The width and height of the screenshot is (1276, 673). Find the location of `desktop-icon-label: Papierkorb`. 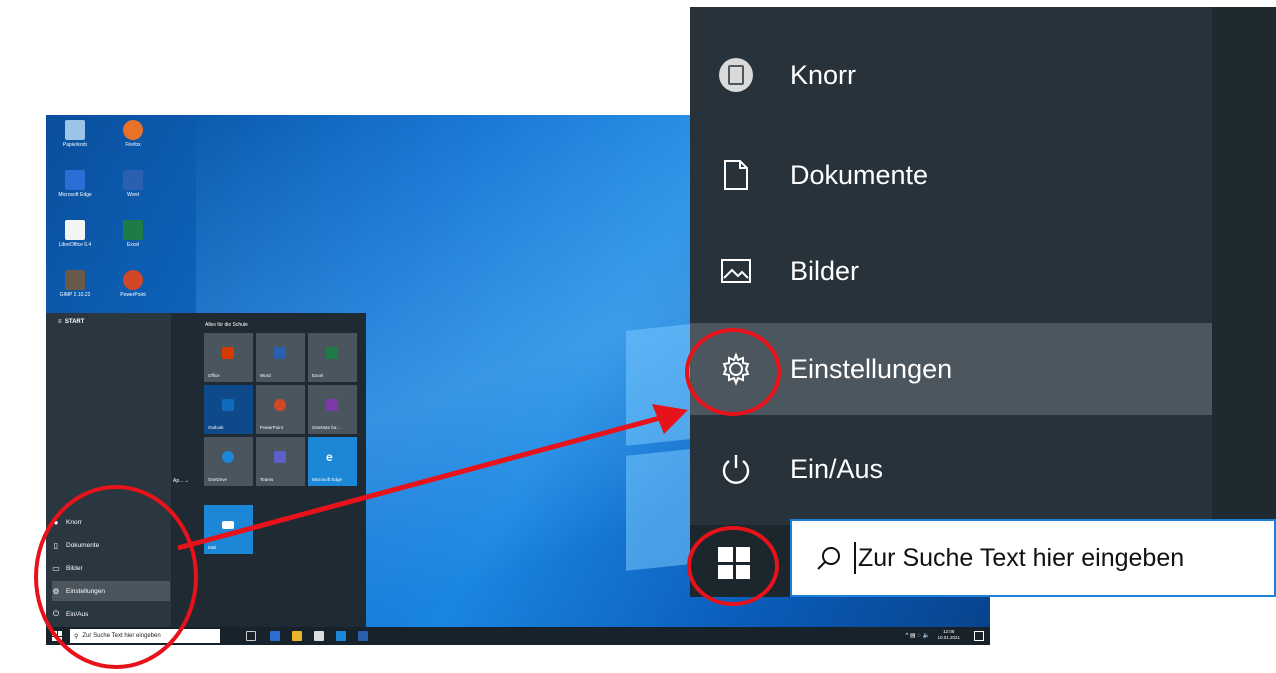

desktop-icon-label: Papierkorb is located at coordinates (75, 145).